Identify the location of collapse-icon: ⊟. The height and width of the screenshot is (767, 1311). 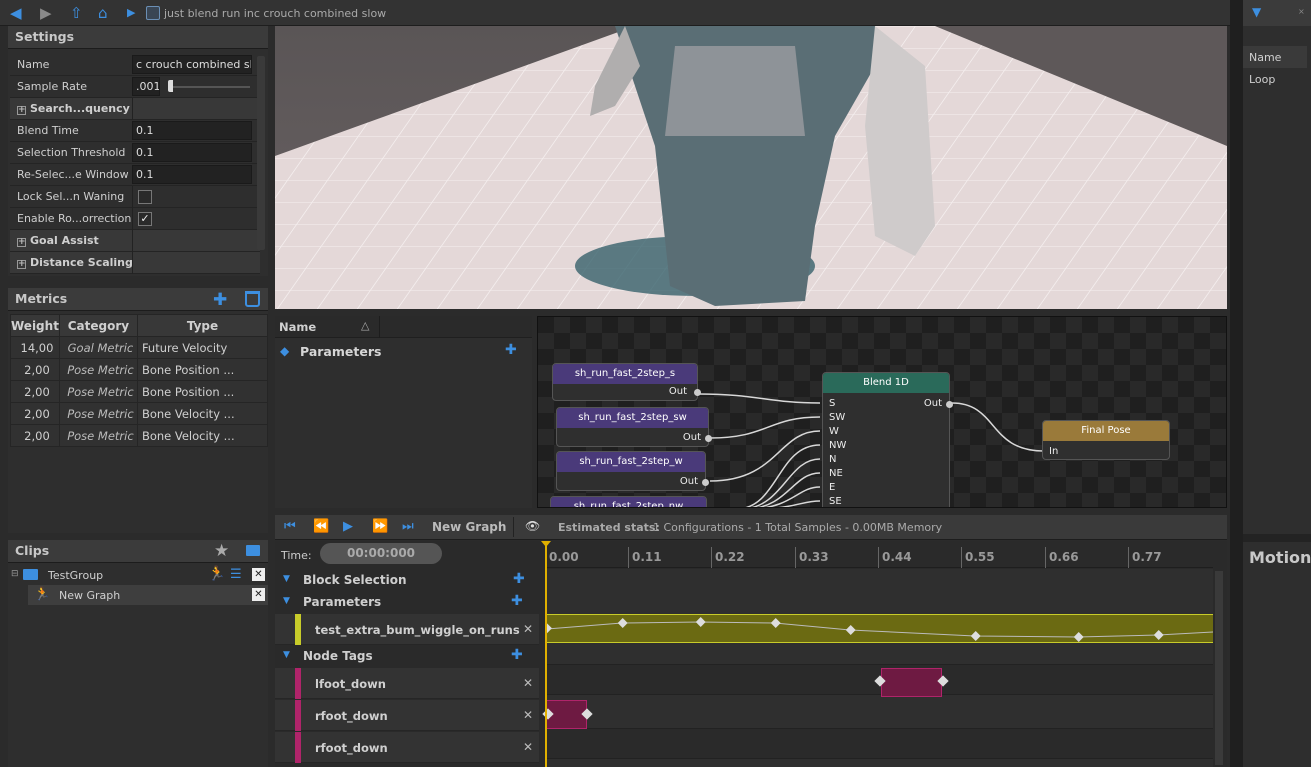
(15, 574).